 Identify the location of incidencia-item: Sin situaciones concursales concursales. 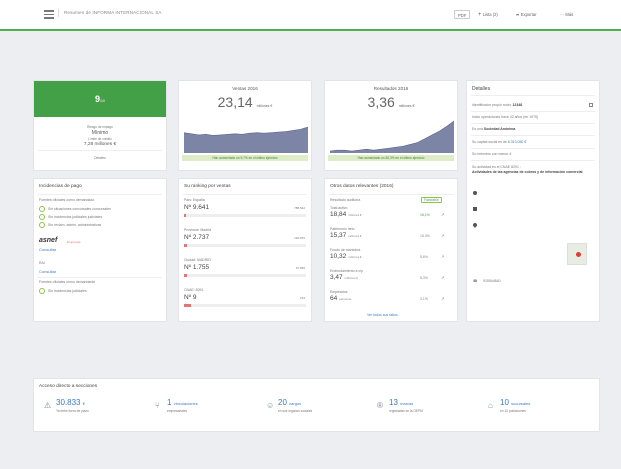
(79, 209).